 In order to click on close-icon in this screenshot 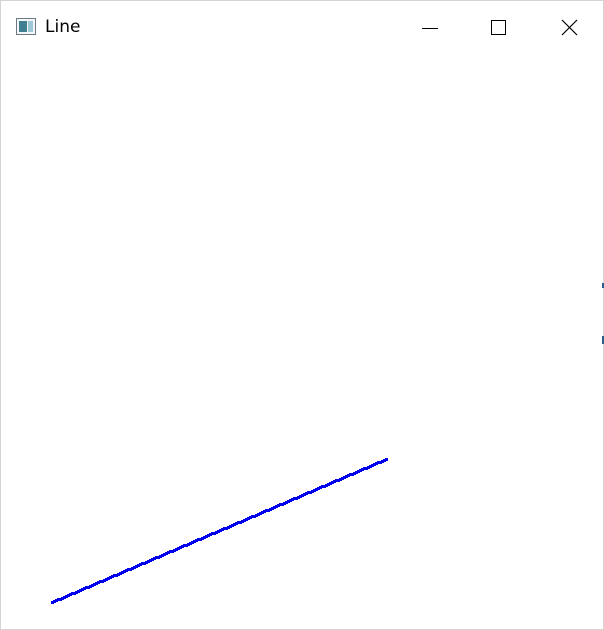, I will do `click(569, 27)`.